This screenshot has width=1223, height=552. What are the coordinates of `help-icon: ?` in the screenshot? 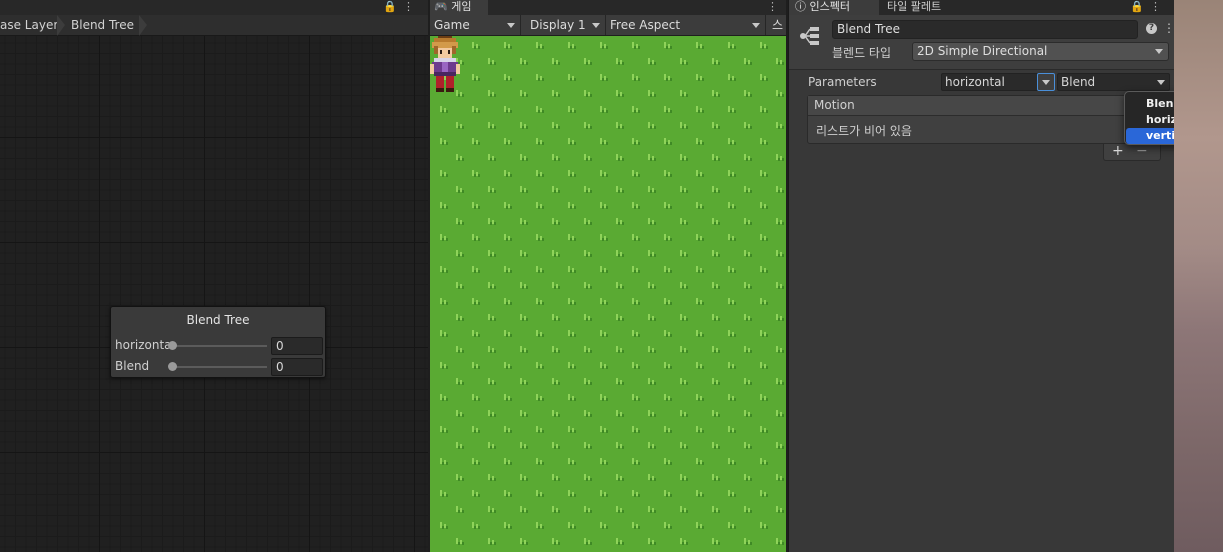 It's located at (1151, 28).